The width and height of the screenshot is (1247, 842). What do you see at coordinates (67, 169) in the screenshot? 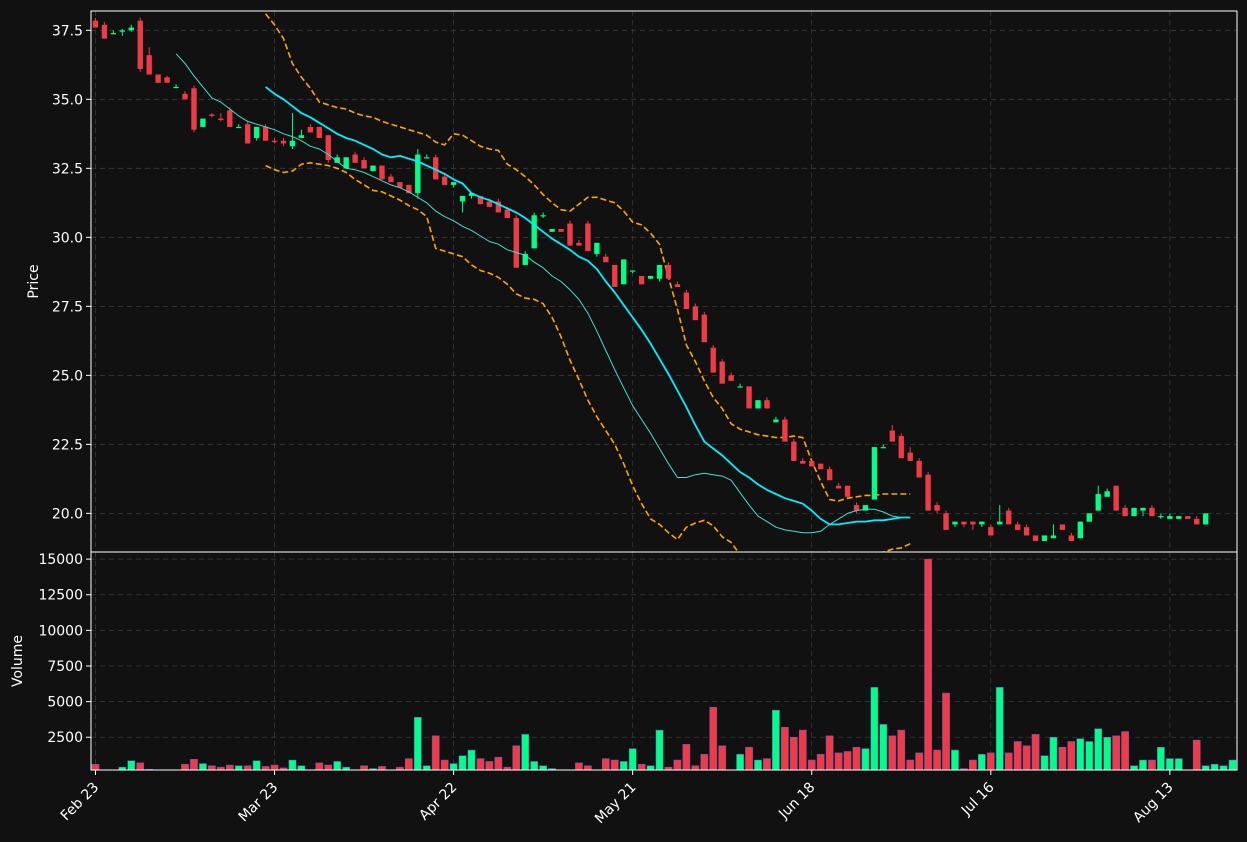
I see `price-y-tick-label: 32.5` at bounding box center [67, 169].